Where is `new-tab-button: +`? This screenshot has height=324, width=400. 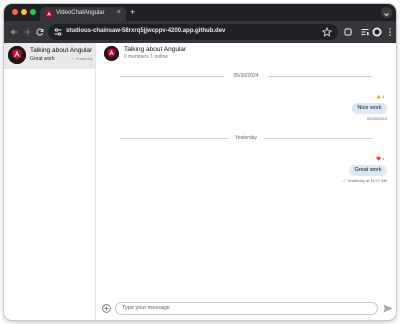 new-tab-button: + is located at coordinates (132, 12).